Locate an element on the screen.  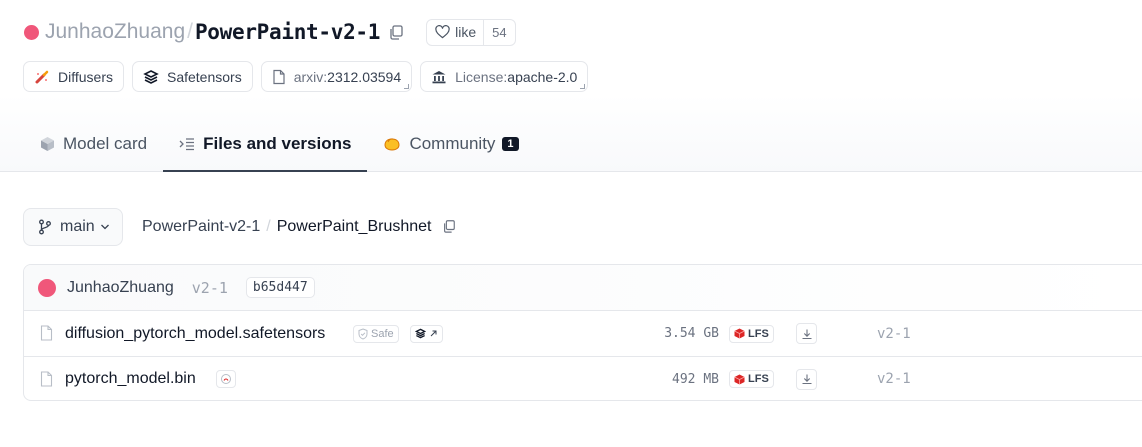
discussion-count-badge: 1 is located at coordinates (510, 144).